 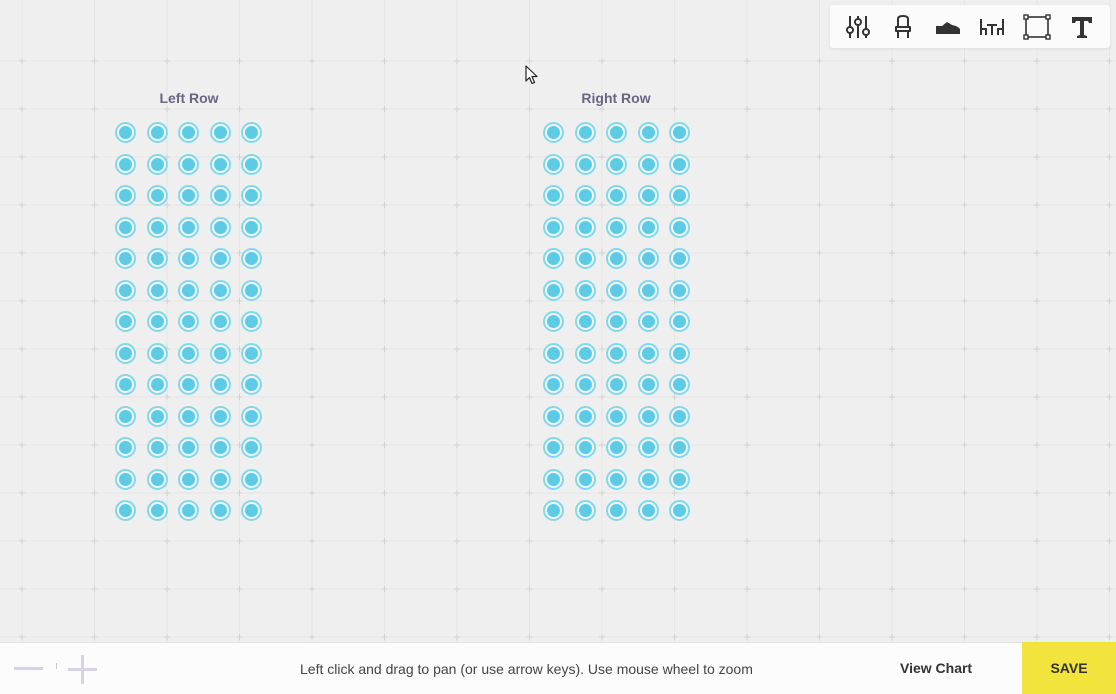 What do you see at coordinates (903, 27) in the screenshot?
I see `chair-tool-button` at bounding box center [903, 27].